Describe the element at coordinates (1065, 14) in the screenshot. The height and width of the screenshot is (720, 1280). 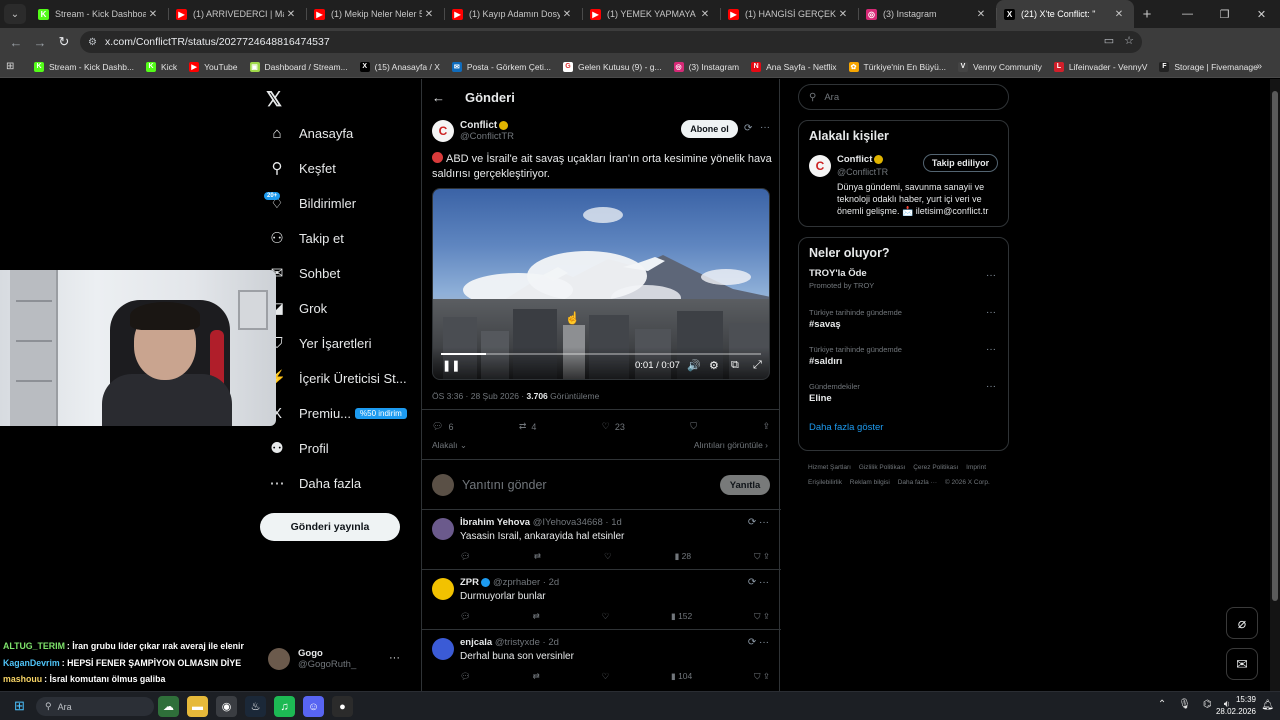
I see `browser-tab: X (21) X'te Conflict: " ✕` at that location.